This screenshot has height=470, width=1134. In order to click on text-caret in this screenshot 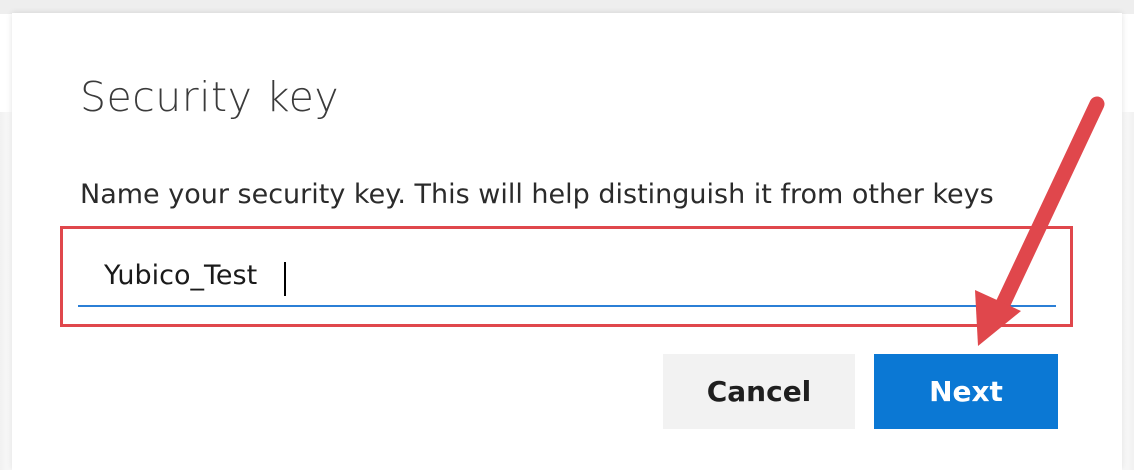, I will do `click(285, 279)`.